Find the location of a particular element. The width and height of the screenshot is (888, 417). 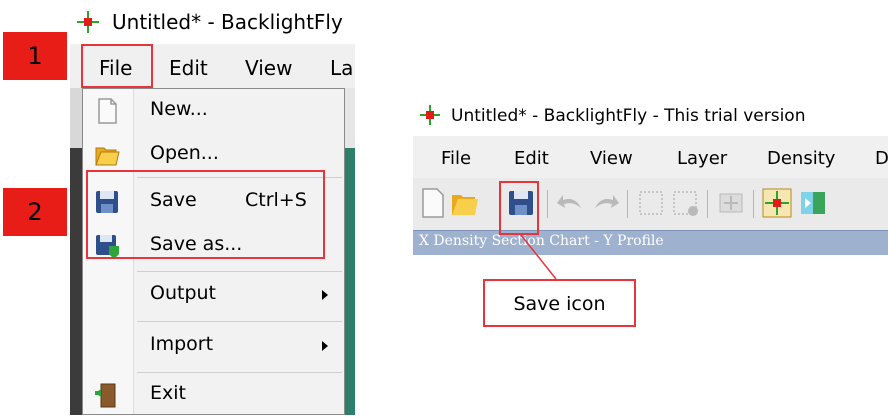

save-icon-callout: Save icon is located at coordinates (559, 303).